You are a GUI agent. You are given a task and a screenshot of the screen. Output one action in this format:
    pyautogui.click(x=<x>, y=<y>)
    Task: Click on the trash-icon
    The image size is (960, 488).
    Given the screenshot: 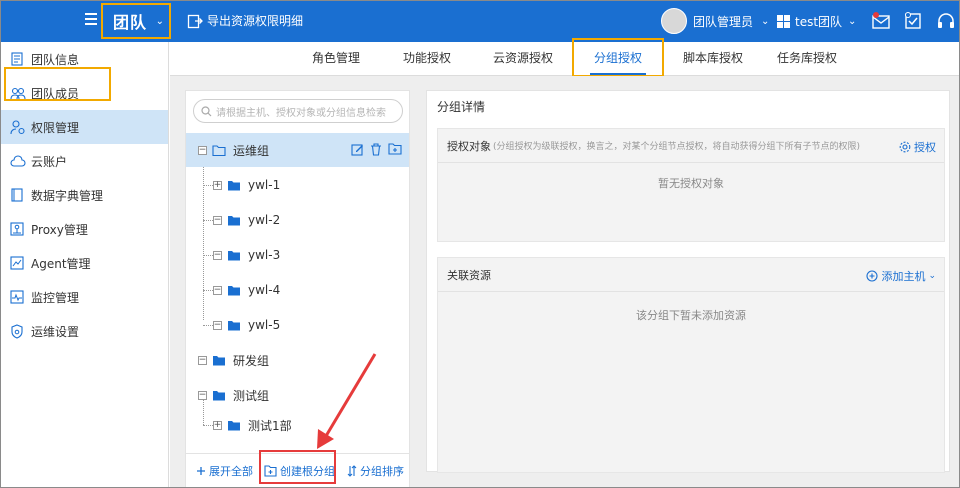 What is the action you would take?
    pyautogui.click(x=376, y=149)
    